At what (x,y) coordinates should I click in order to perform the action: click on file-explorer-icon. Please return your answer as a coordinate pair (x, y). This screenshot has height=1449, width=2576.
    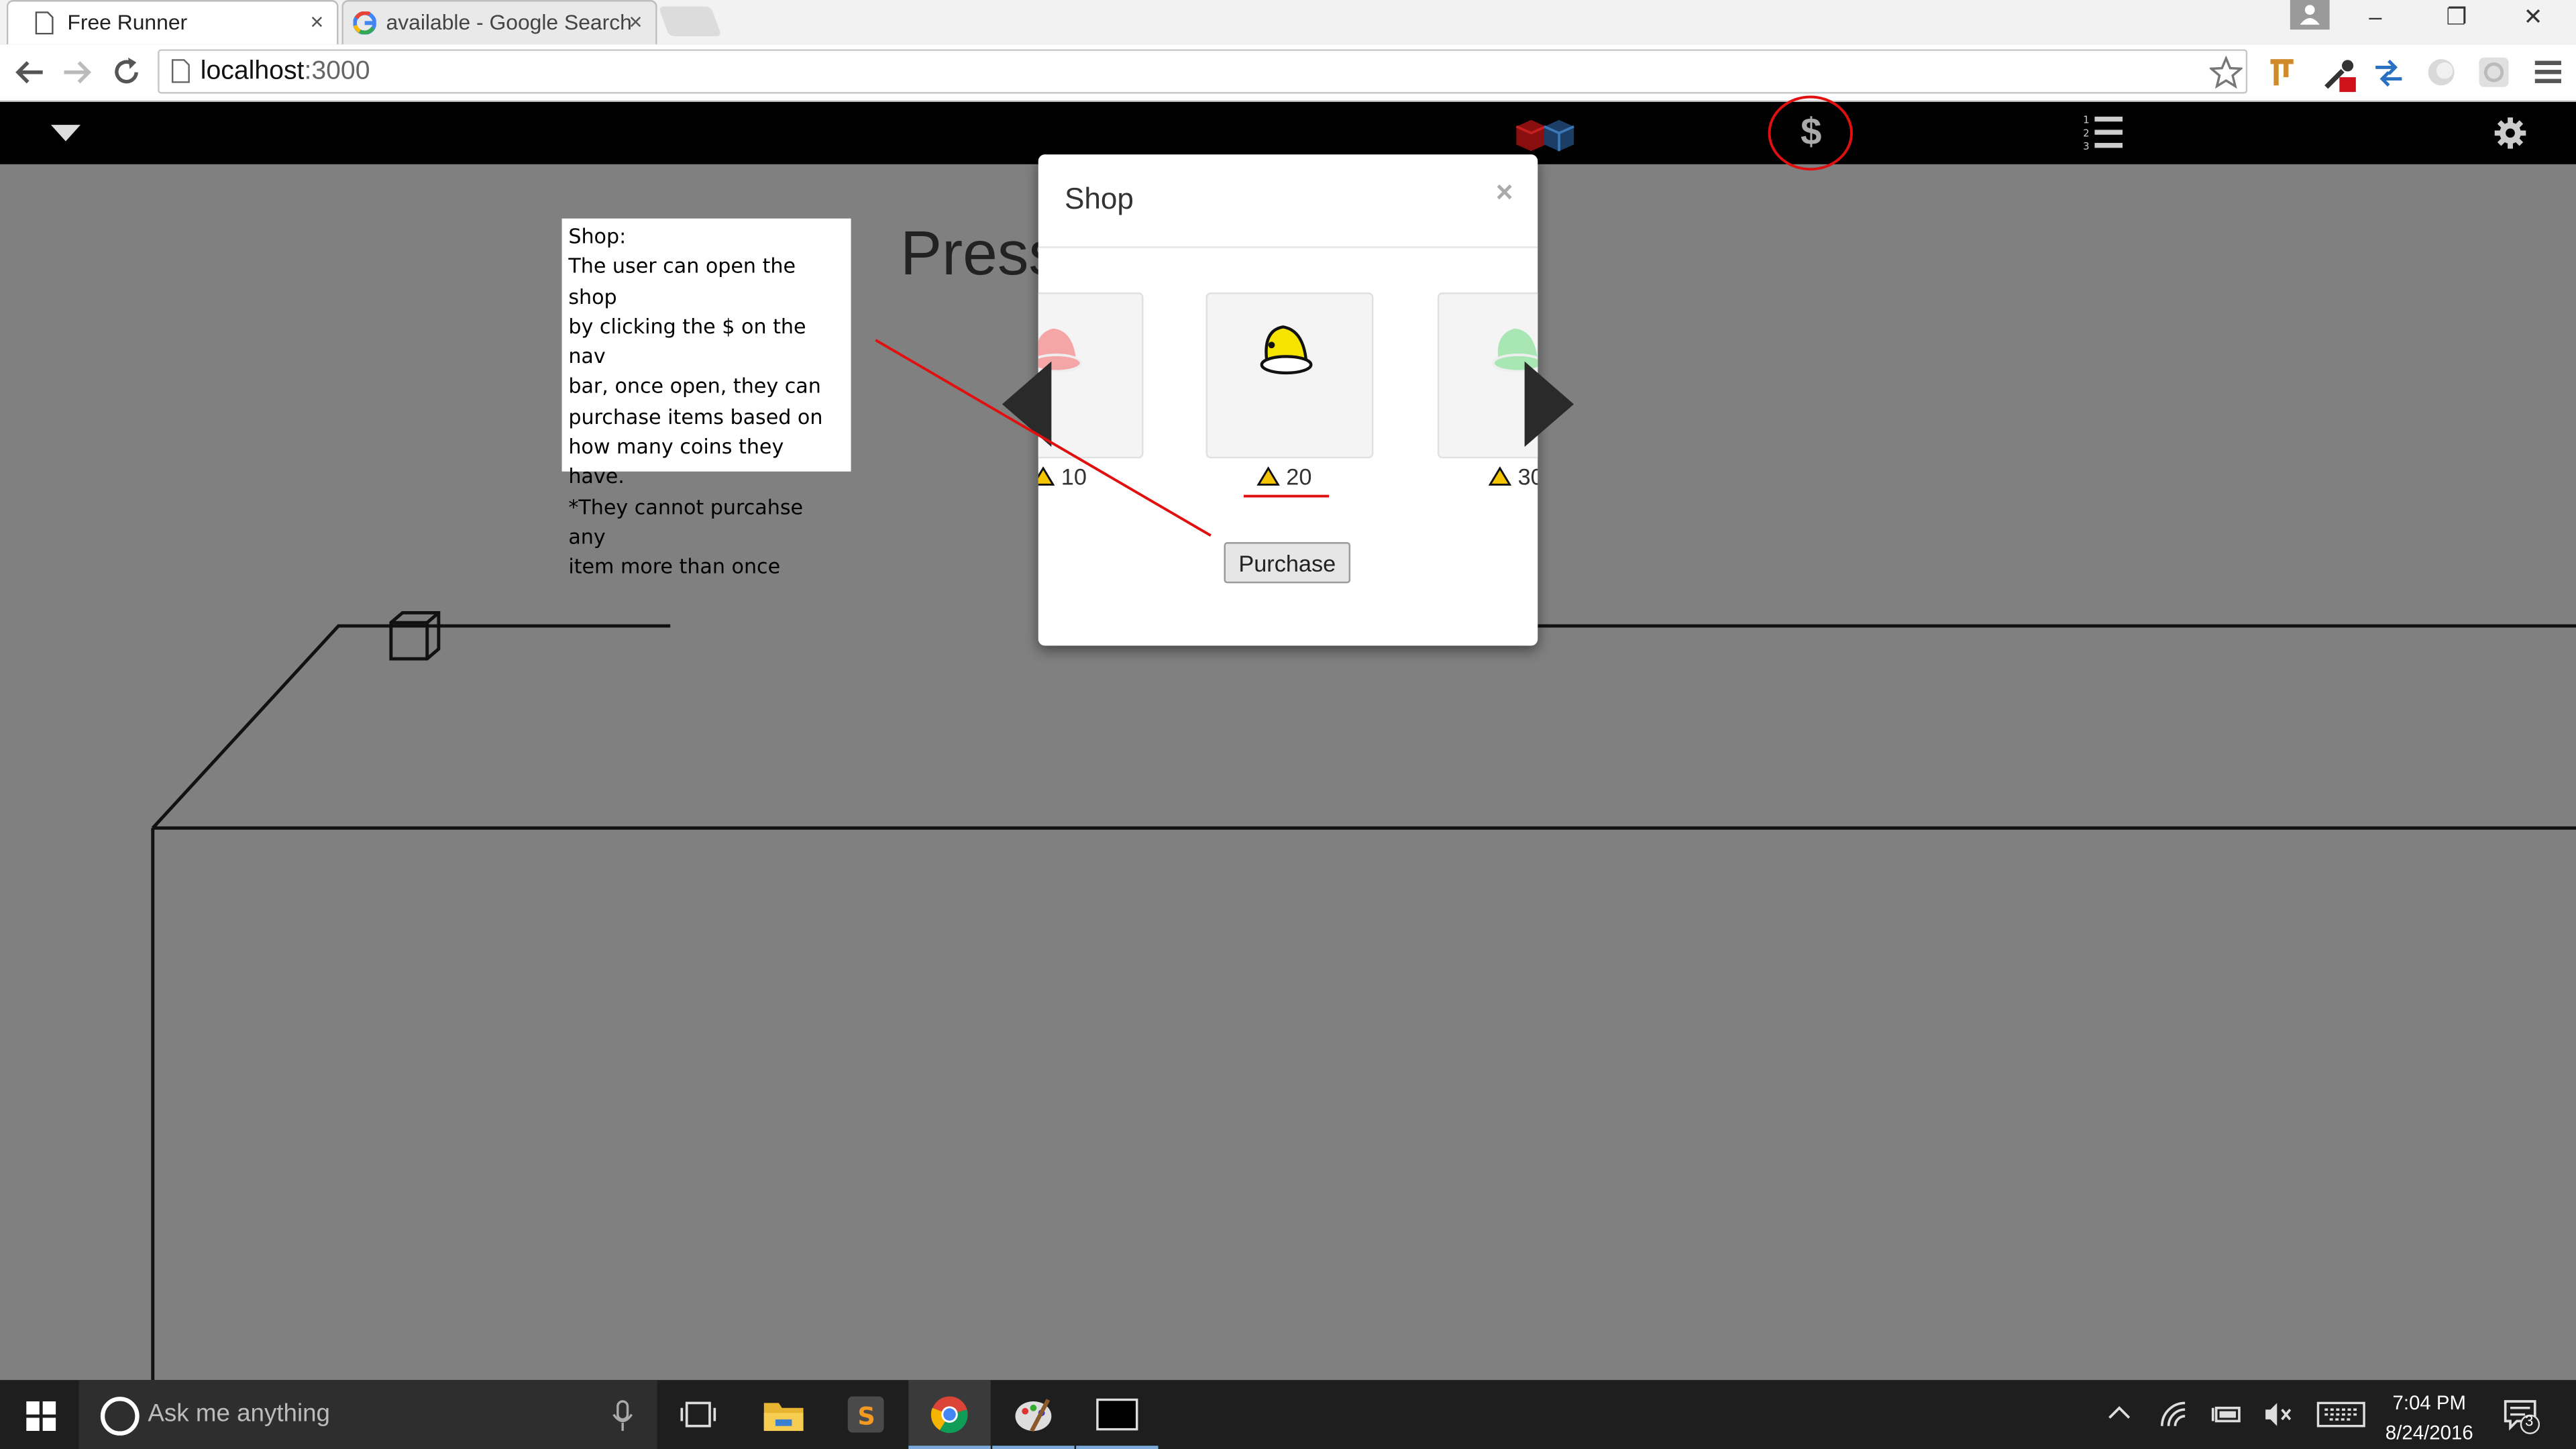
    Looking at the image, I should click on (783, 1415).